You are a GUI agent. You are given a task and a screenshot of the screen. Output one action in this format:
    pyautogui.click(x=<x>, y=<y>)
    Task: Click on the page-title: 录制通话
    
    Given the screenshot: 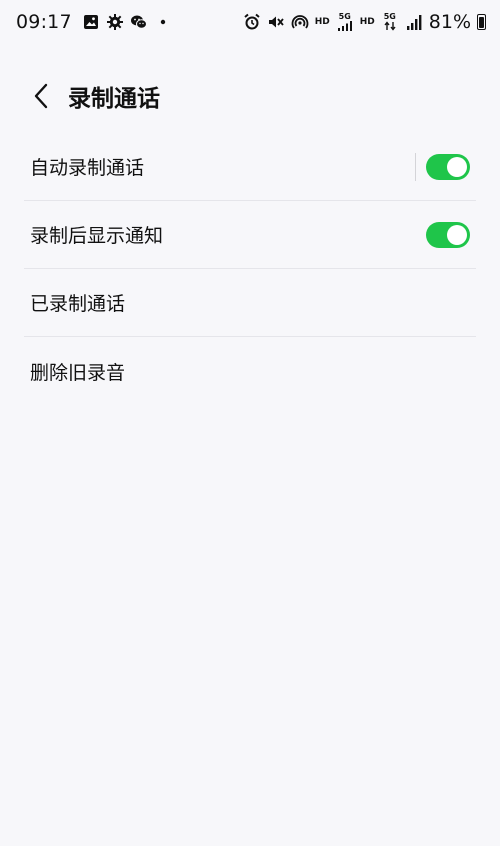 What is the action you would take?
    pyautogui.click(x=114, y=99)
    